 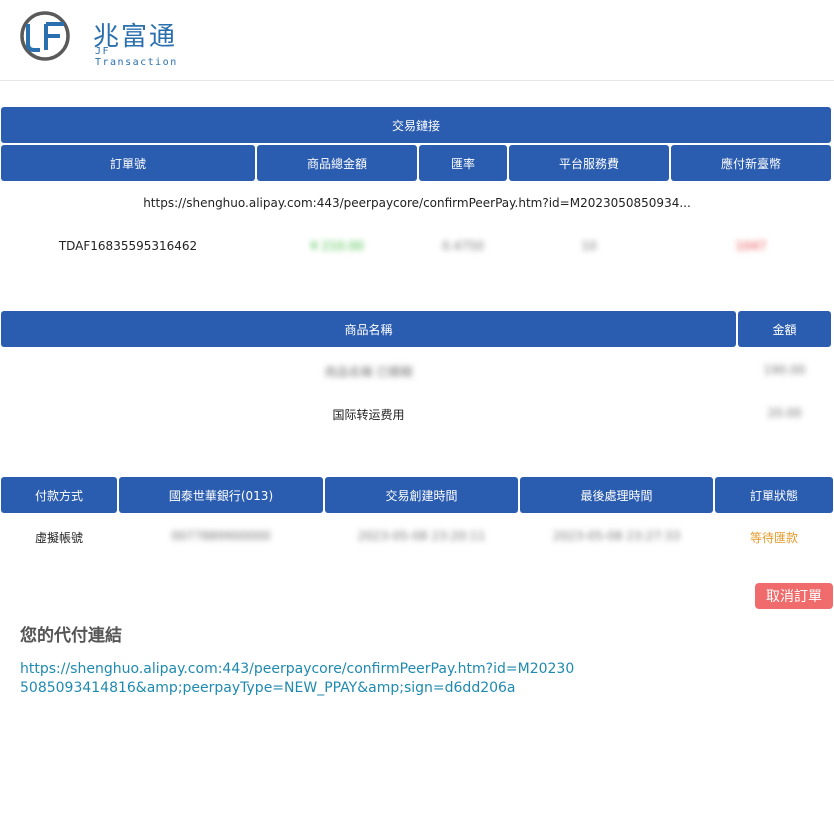 I want to click on site-header: 兆富通 JF Transaction, so click(x=417, y=40).